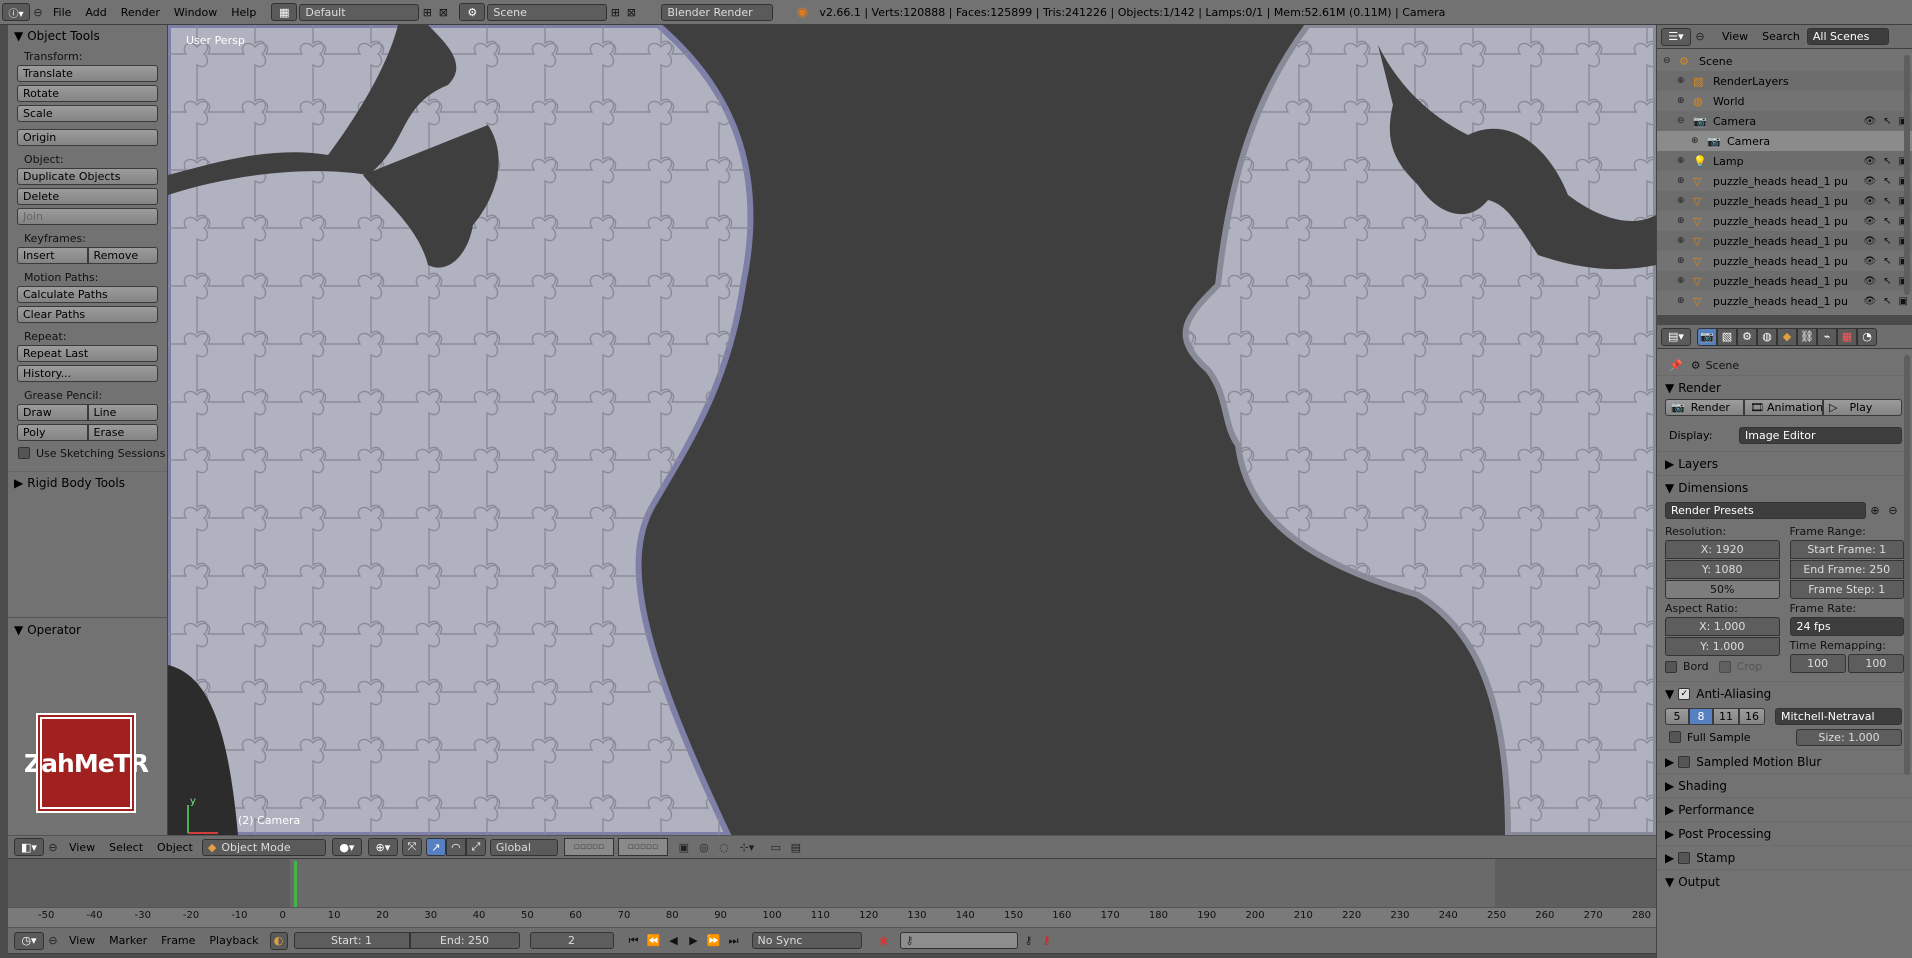 This screenshot has height=958, width=1912. I want to click on record-icon: ◉, so click(884, 941).